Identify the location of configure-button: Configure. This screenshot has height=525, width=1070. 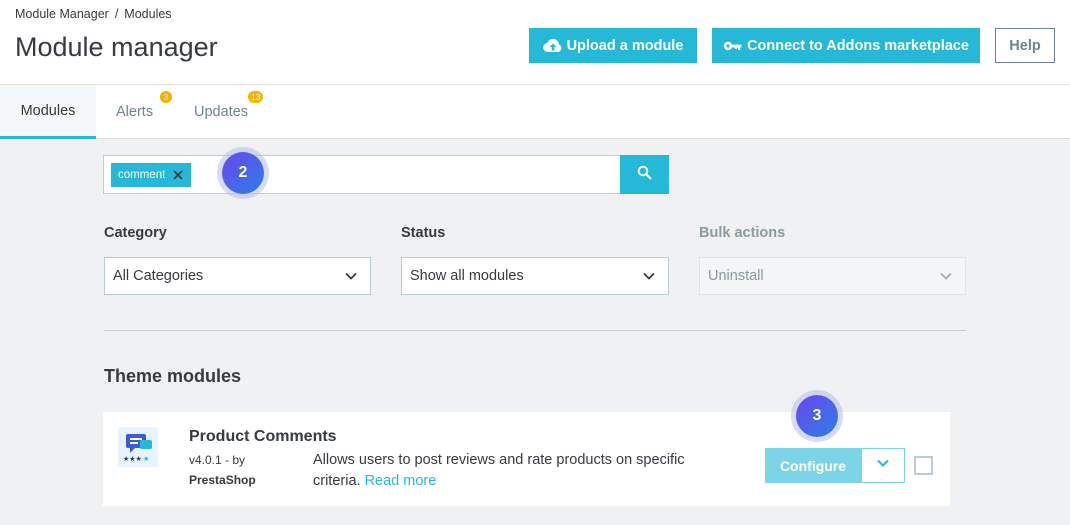
(813, 465).